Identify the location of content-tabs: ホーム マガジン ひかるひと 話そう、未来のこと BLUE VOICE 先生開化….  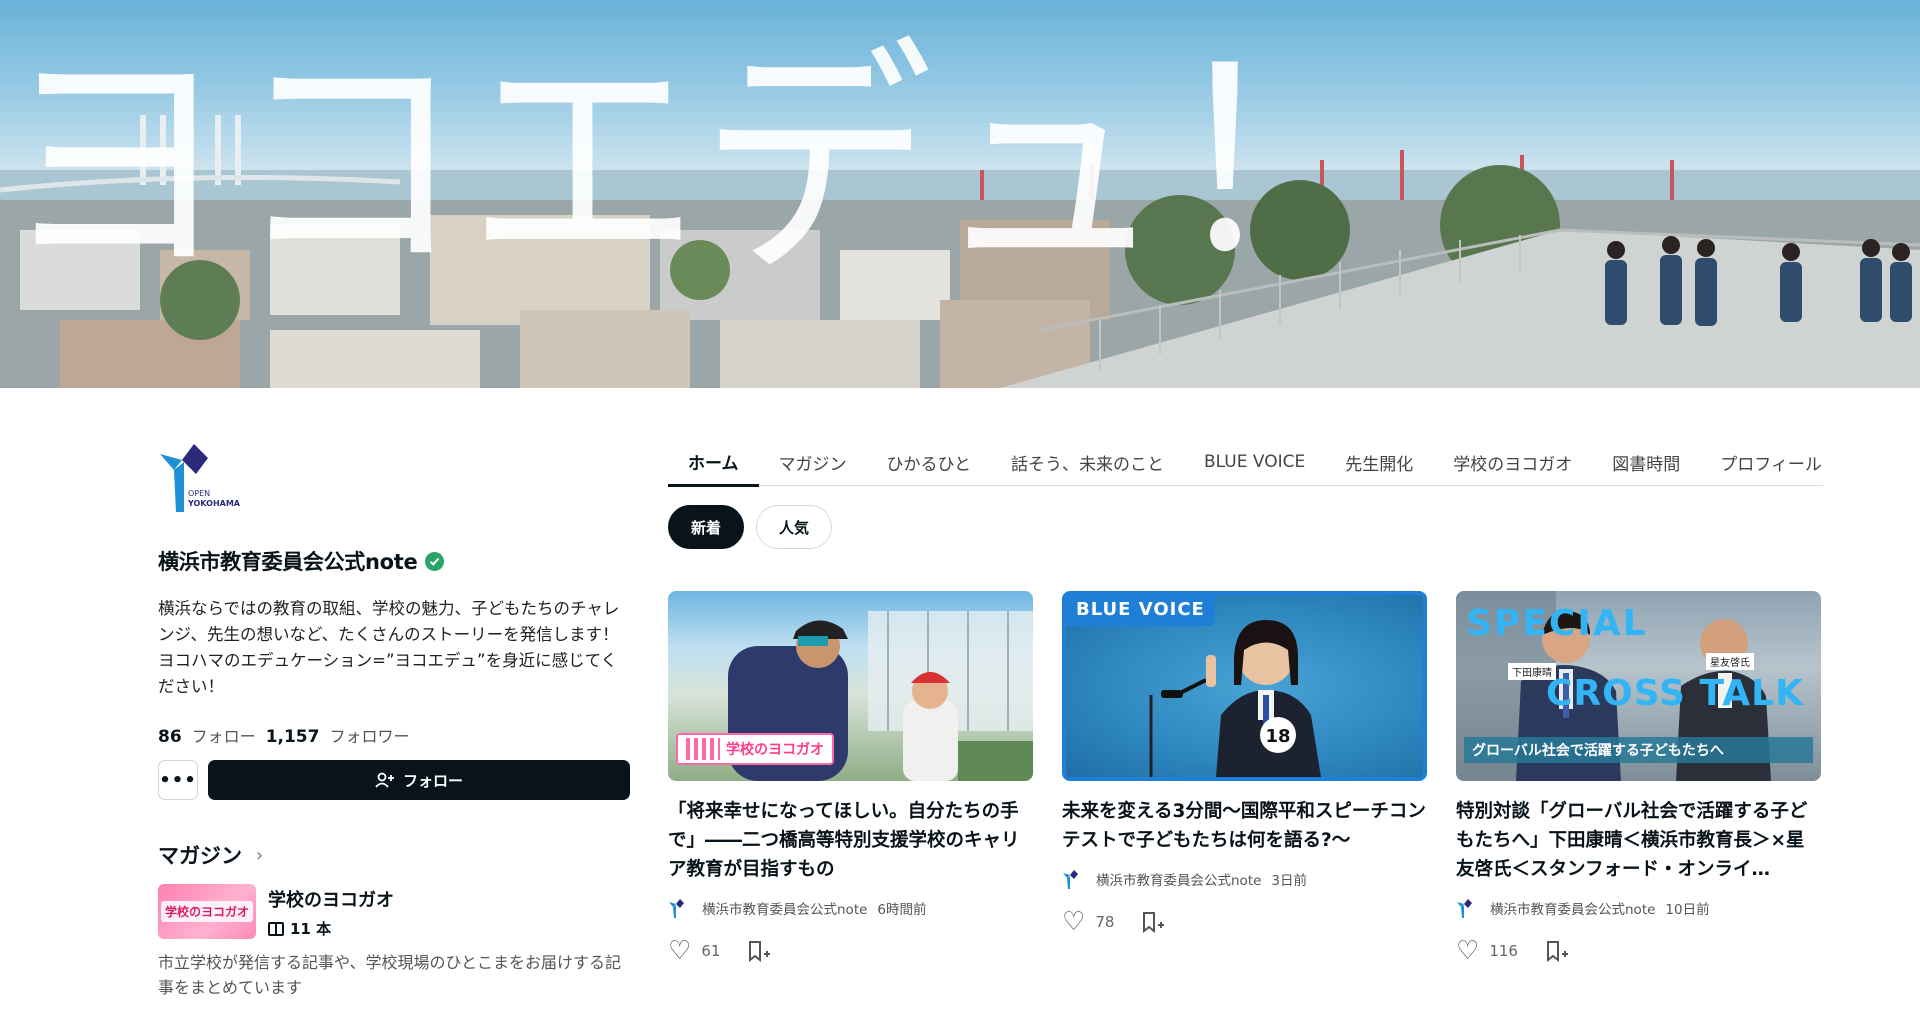
(1245, 462).